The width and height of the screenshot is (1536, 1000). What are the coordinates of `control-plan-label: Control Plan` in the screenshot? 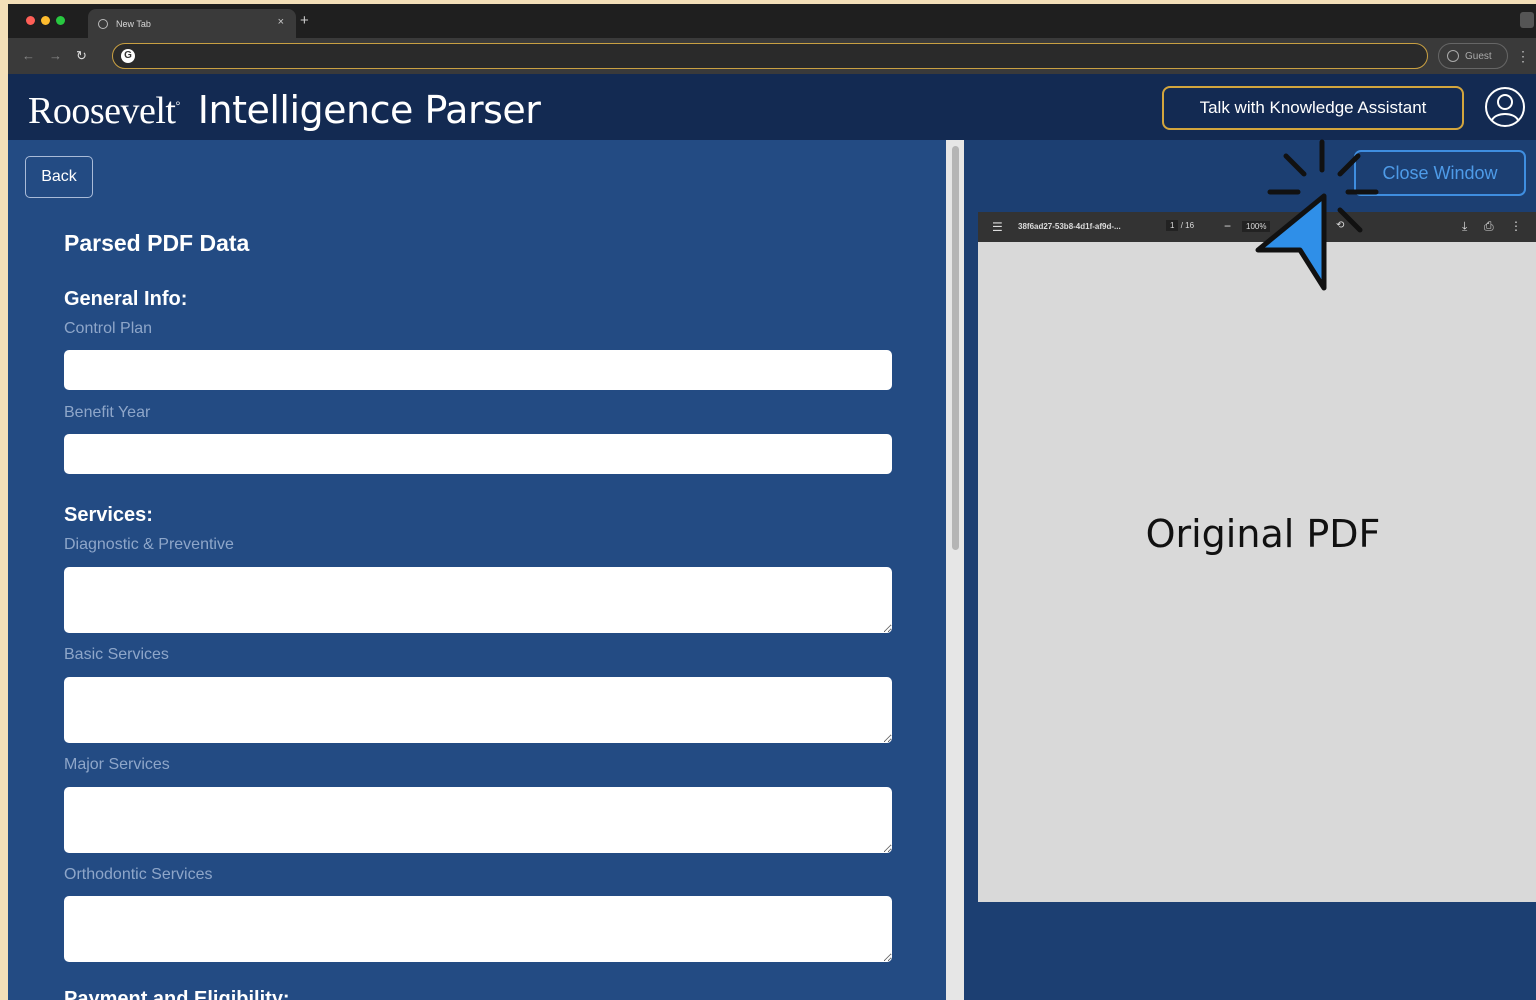 It's located at (108, 328).